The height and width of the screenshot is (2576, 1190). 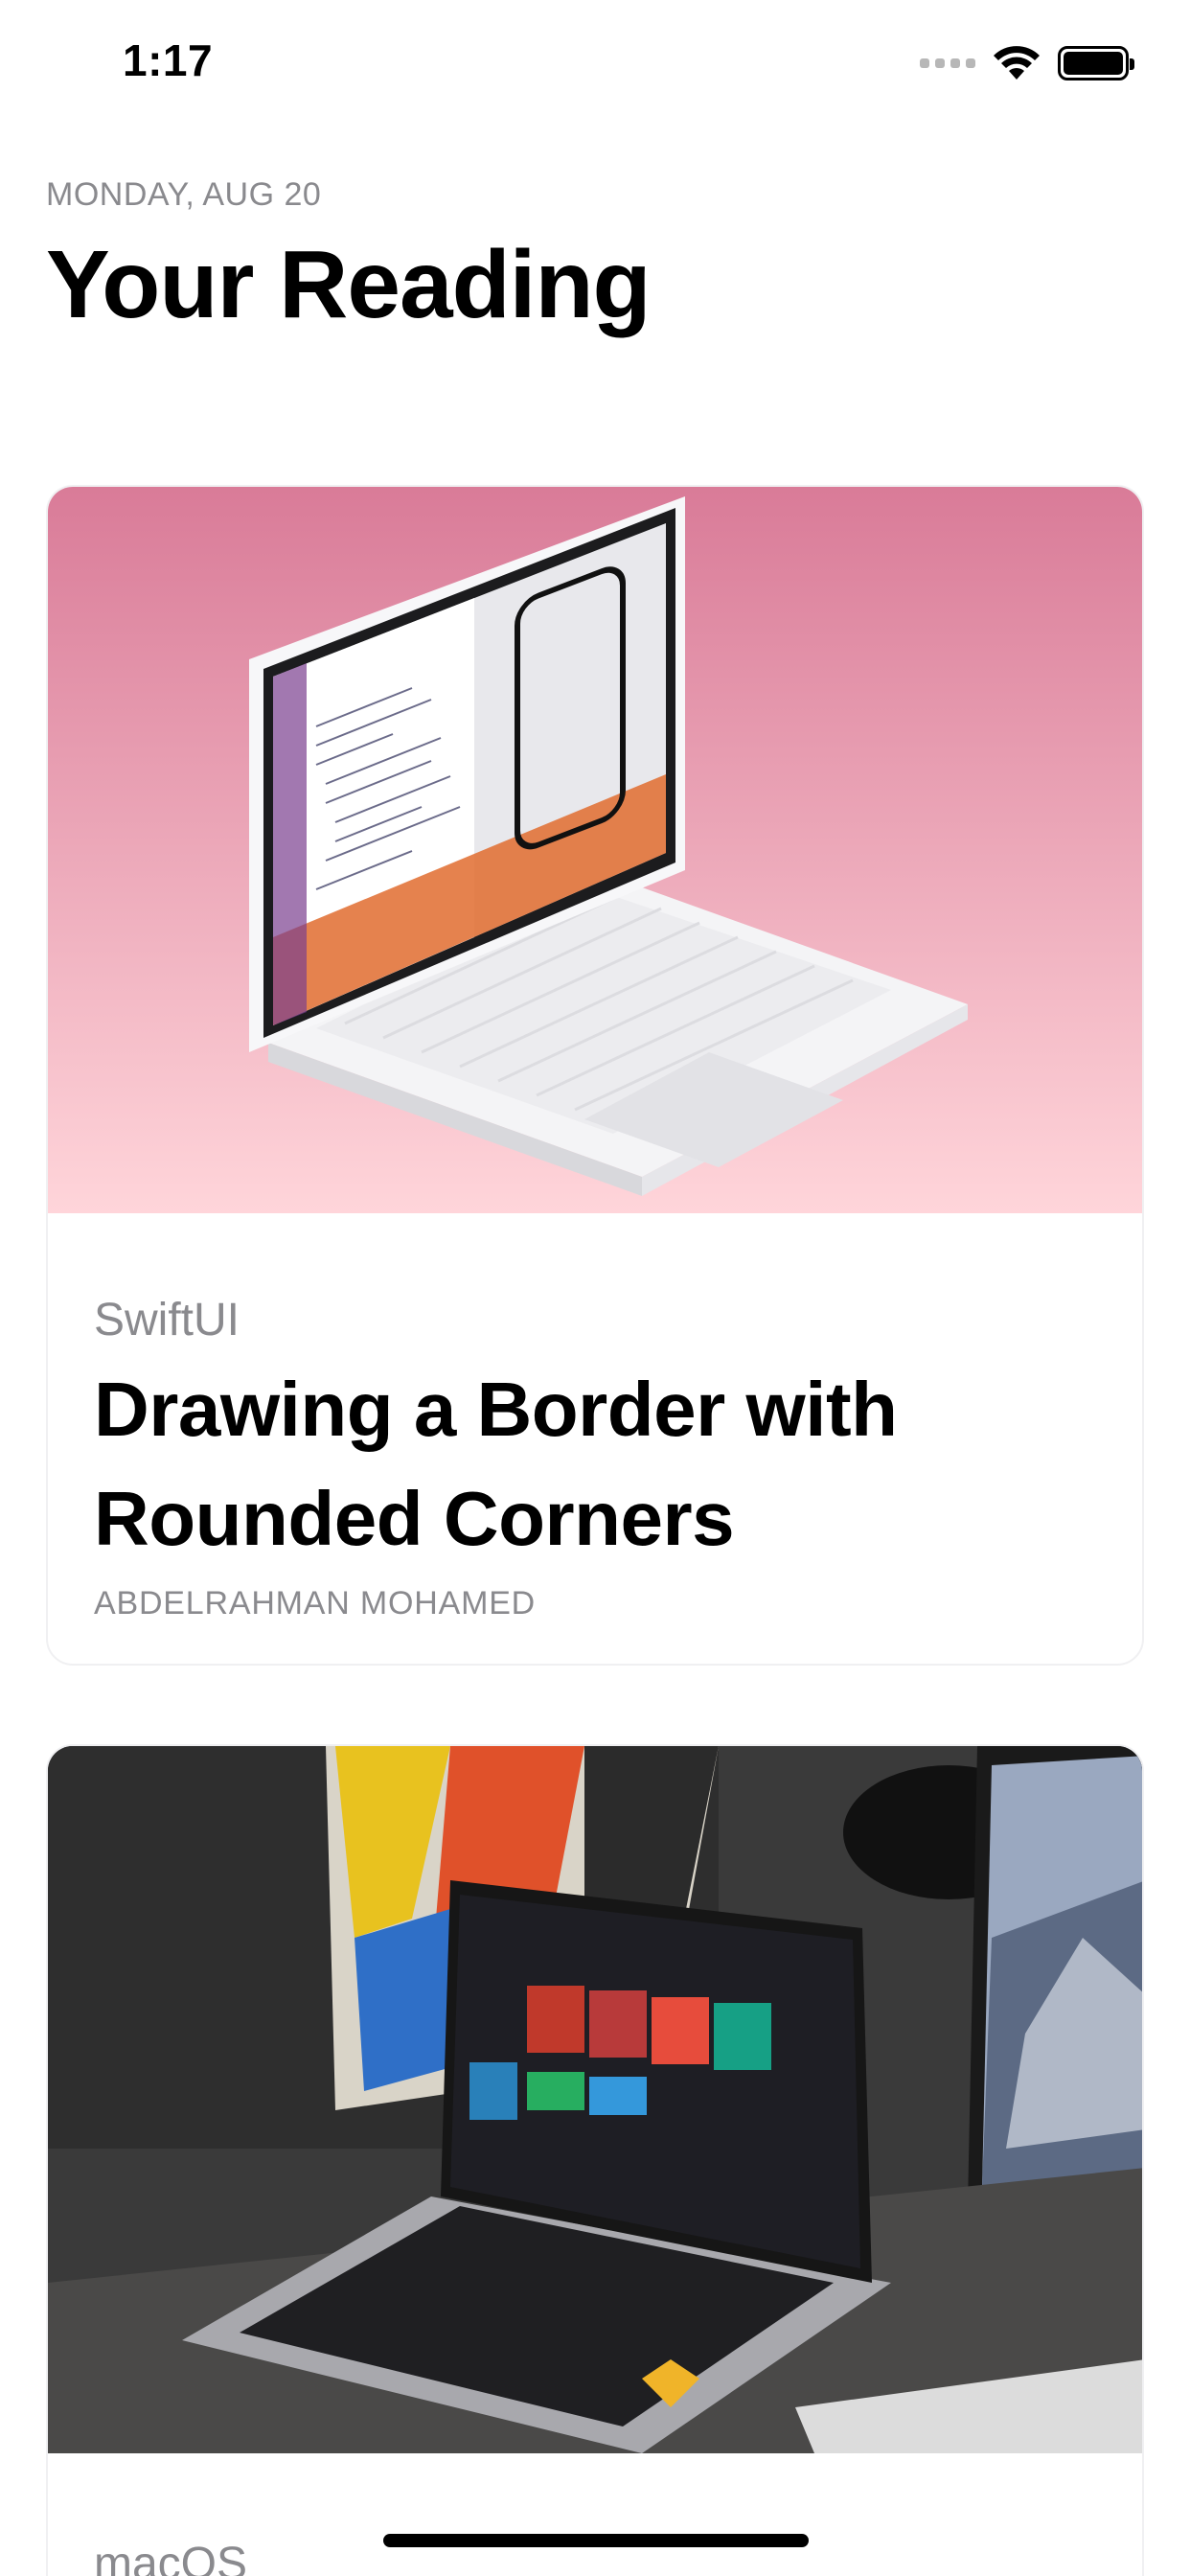 What do you see at coordinates (1096, 63) in the screenshot?
I see `battery-icon` at bounding box center [1096, 63].